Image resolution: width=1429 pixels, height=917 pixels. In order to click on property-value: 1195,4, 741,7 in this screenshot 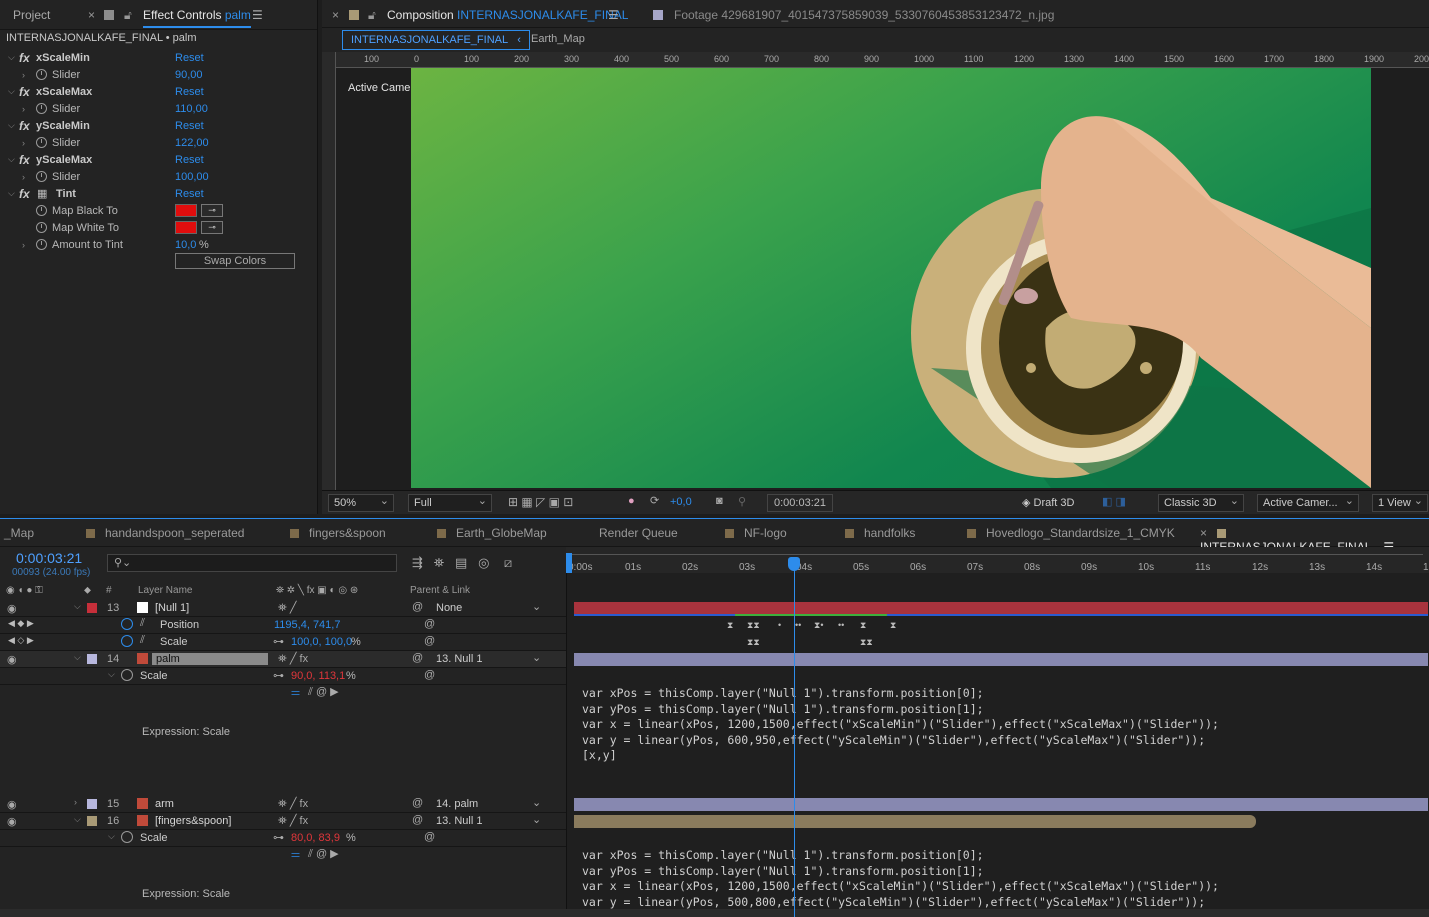, I will do `click(307, 625)`.